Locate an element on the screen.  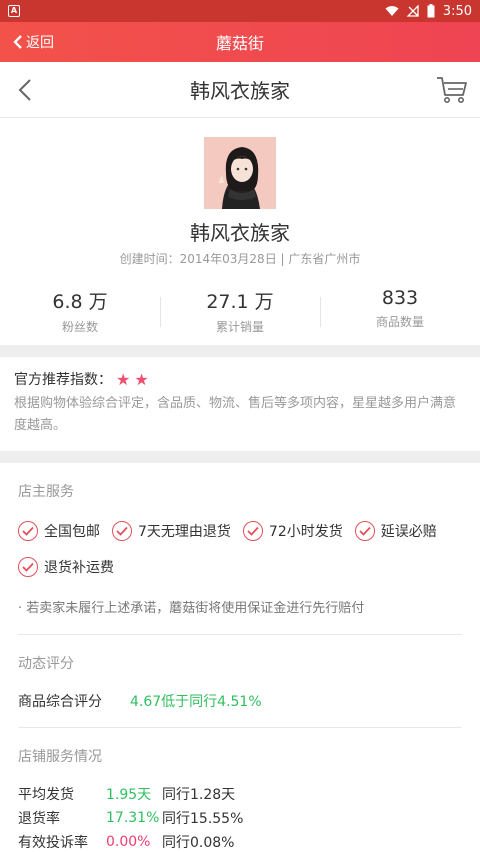
app-bar-title: 蘑菇街 is located at coordinates (239, 43).